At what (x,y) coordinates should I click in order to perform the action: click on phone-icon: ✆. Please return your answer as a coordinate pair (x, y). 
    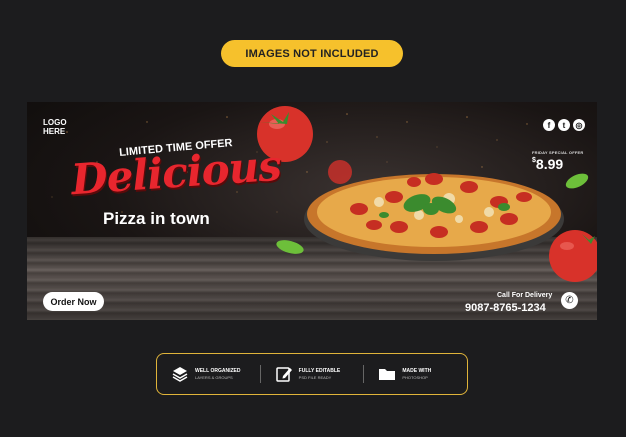
    Looking at the image, I should click on (569, 300).